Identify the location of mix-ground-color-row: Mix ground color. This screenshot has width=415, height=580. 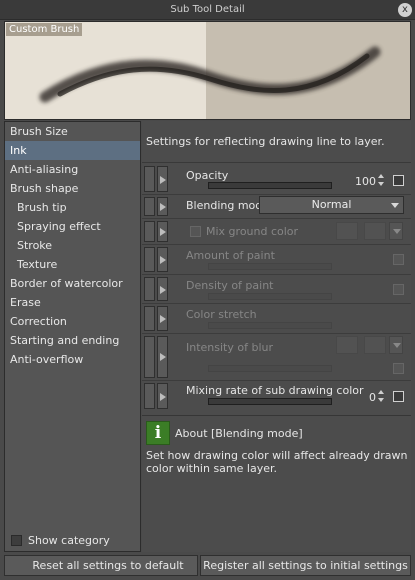
(276, 231).